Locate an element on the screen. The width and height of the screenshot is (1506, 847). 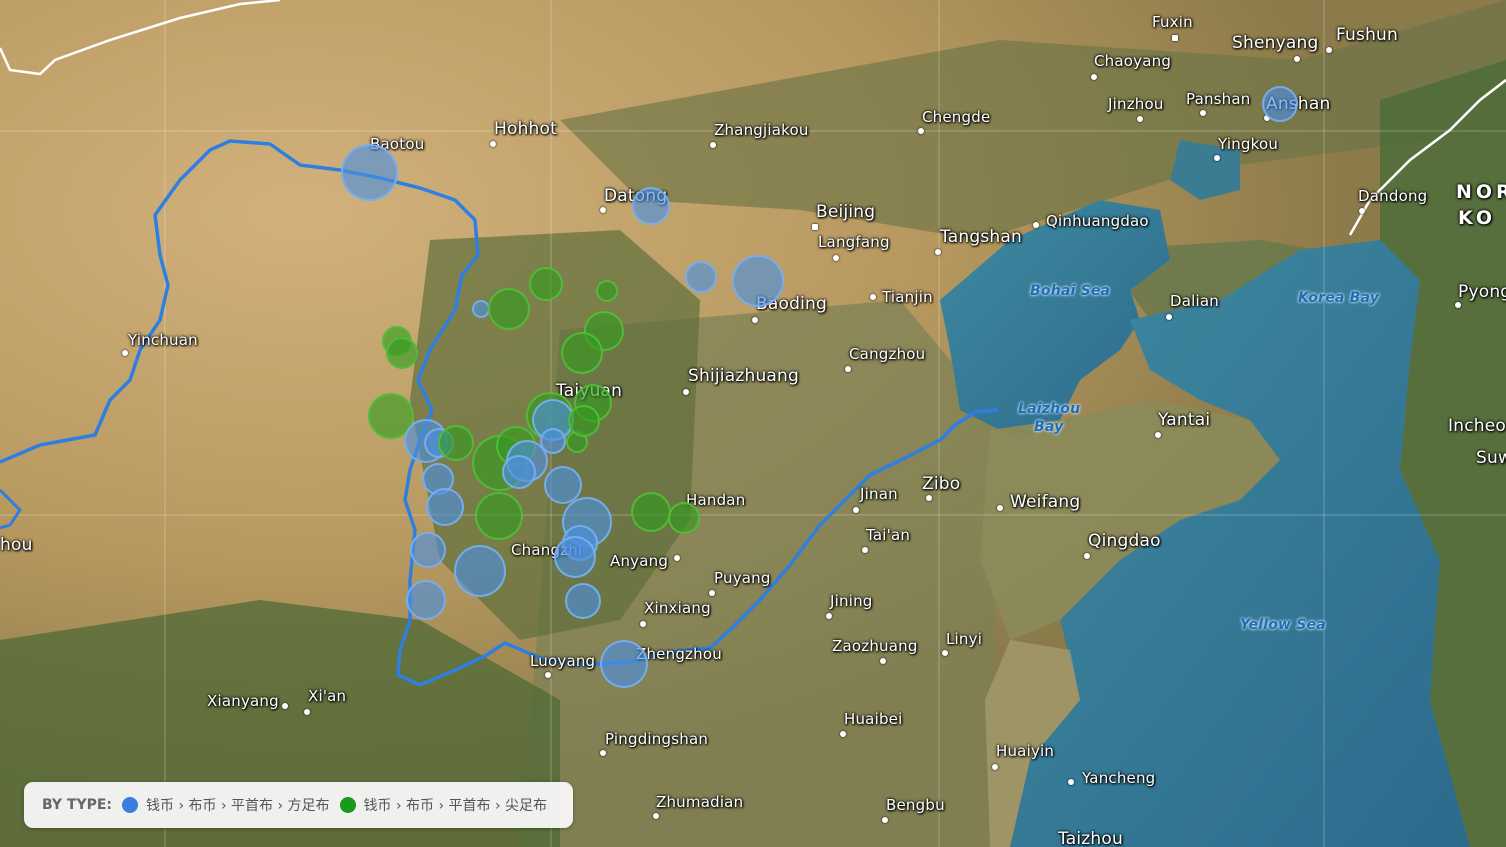
place-label-suwon: Suw is located at coordinates (1491, 458).